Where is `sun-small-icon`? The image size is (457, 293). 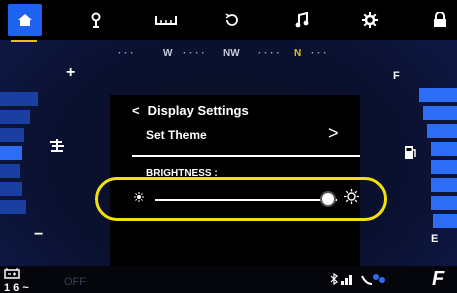 sun-small-icon is located at coordinates (139, 198).